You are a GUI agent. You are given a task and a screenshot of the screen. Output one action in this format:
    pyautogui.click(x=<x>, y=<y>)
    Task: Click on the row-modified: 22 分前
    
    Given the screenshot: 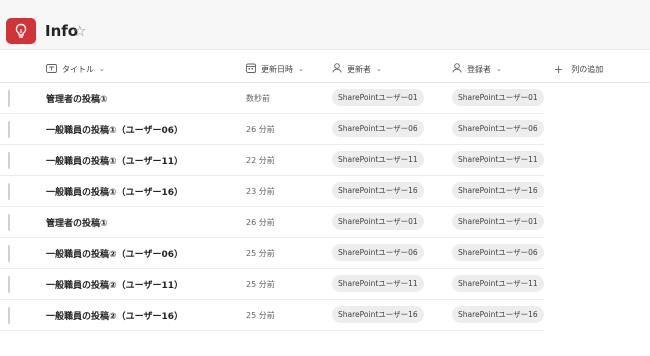 What is the action you would take?
    pyautogui.click(x=260, y=160)
    